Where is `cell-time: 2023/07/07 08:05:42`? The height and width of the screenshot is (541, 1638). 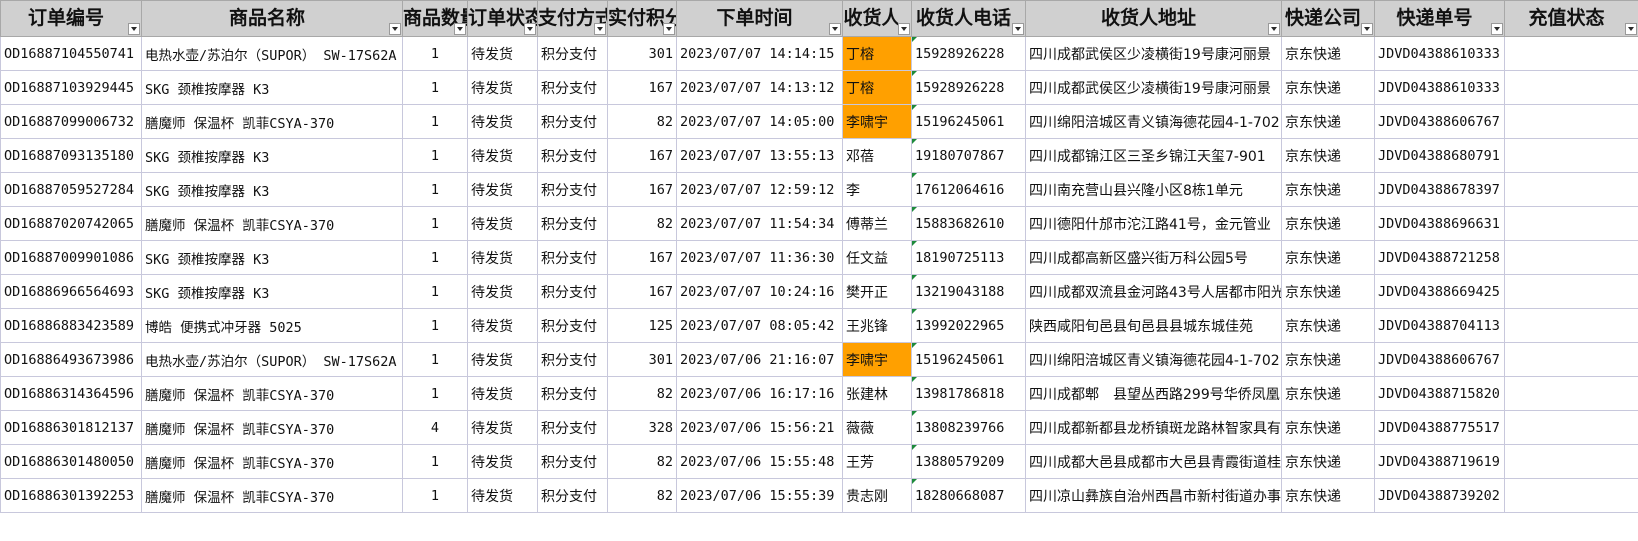 cell-time: 2023/07/07 08:05:42 is located at coordinates (759, 325).